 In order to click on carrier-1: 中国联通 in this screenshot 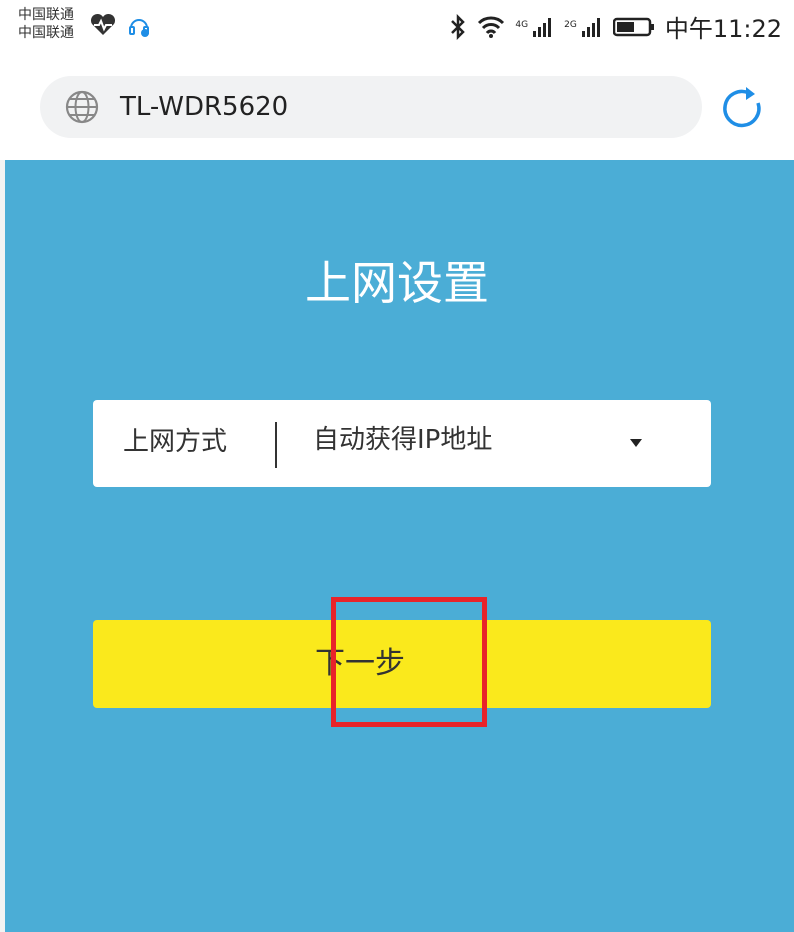, I will do `click(46, 15)`.